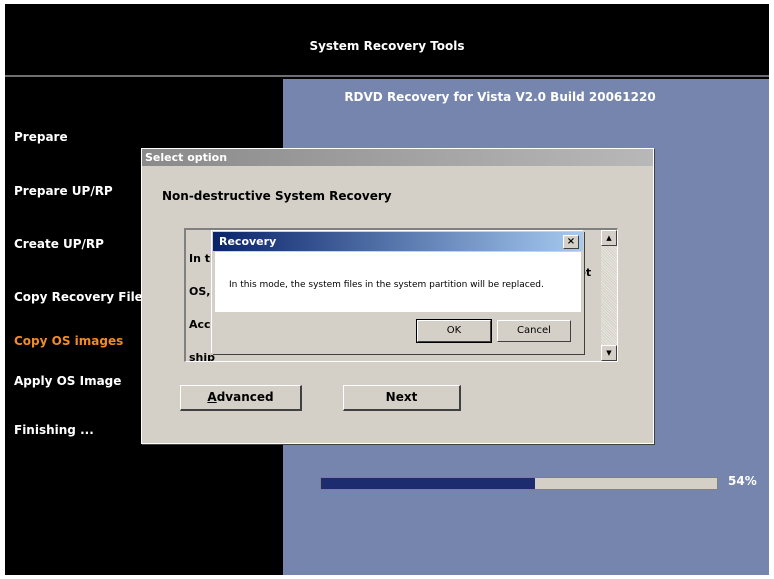  Describe the element at coordinates (59, 244) in the screenshot. I see `step-create-up-rp: Create UP/RP` at that location.